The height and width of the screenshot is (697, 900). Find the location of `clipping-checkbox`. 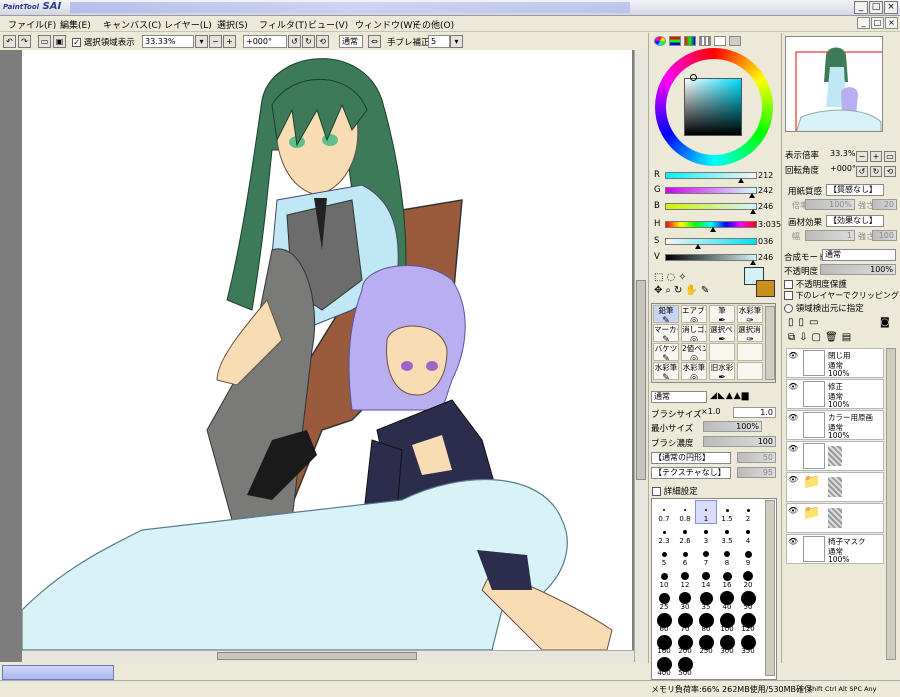

clipping-checkbox is located at coordinates (788, 295).